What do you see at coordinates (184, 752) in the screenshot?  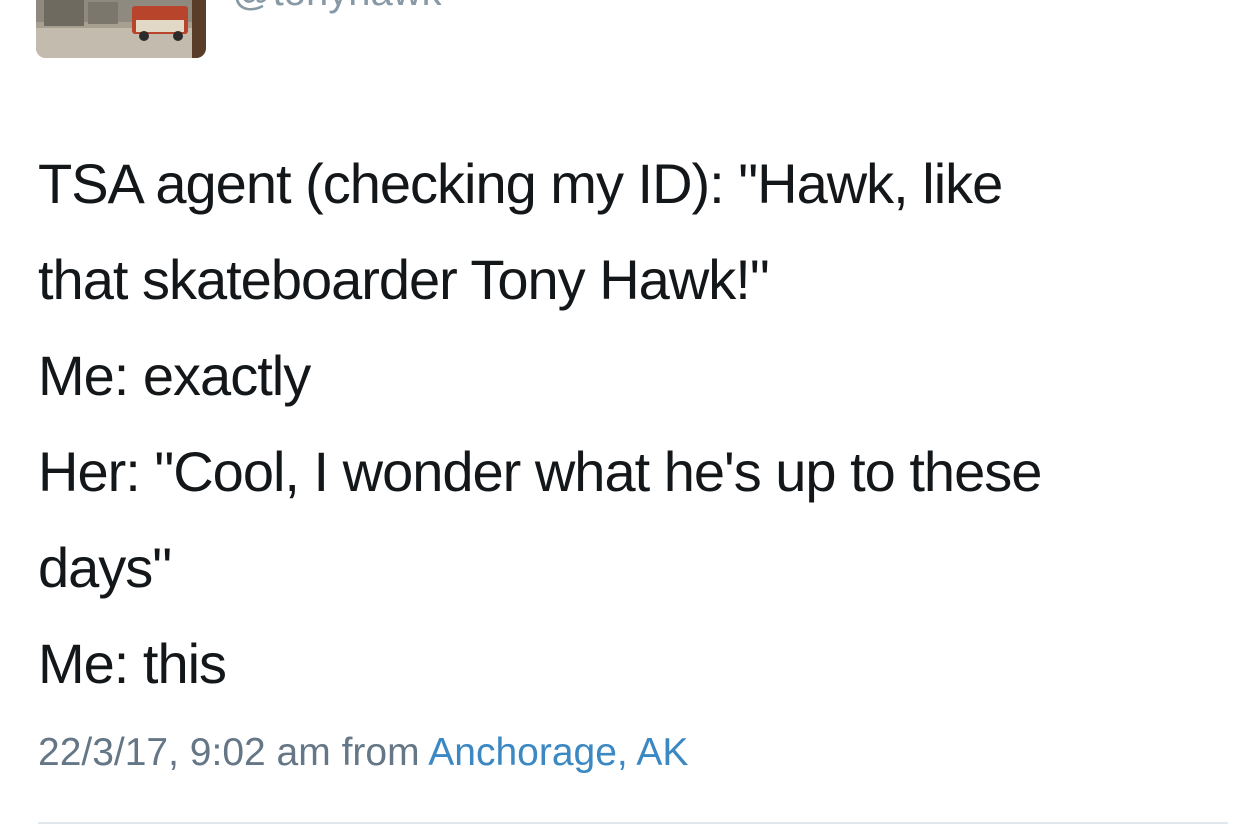 I see `tweet-timestamp: 22/3/17, 9:02 am` at bounding box center [184, 752].